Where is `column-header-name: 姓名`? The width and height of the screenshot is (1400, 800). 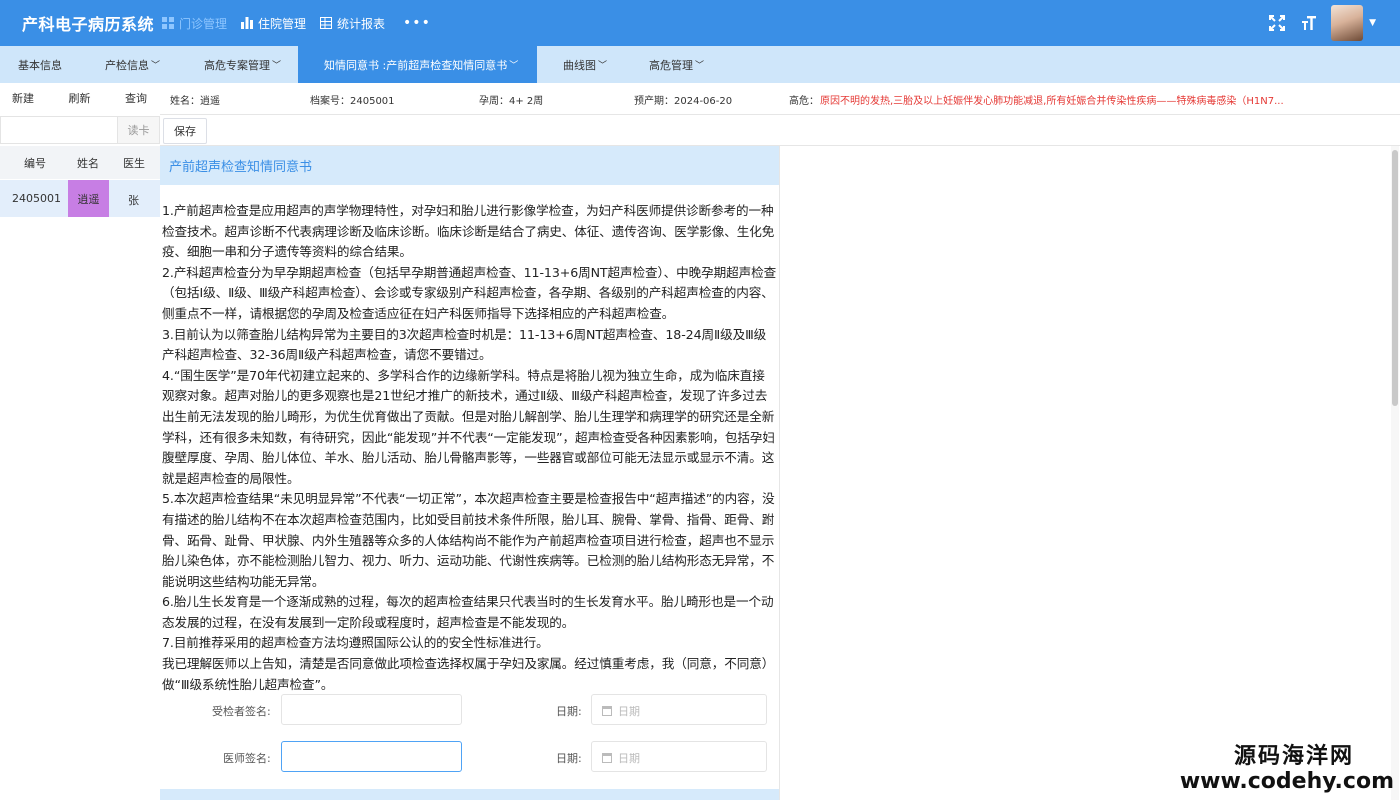 column-header-name: 姓名 is located at coordinates (88, 163).